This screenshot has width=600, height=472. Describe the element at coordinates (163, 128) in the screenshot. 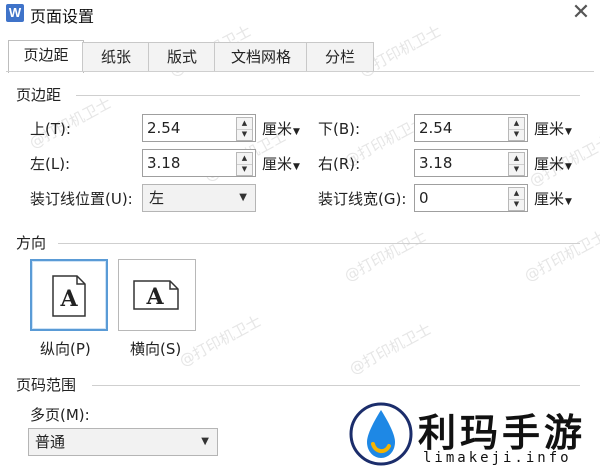

I see `top-margin-value: 2.54` at that location.